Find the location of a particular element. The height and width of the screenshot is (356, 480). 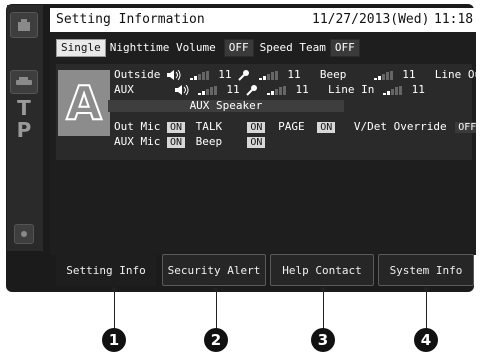

aux-speaker-level: 11 is located at coordinates (233, 89).